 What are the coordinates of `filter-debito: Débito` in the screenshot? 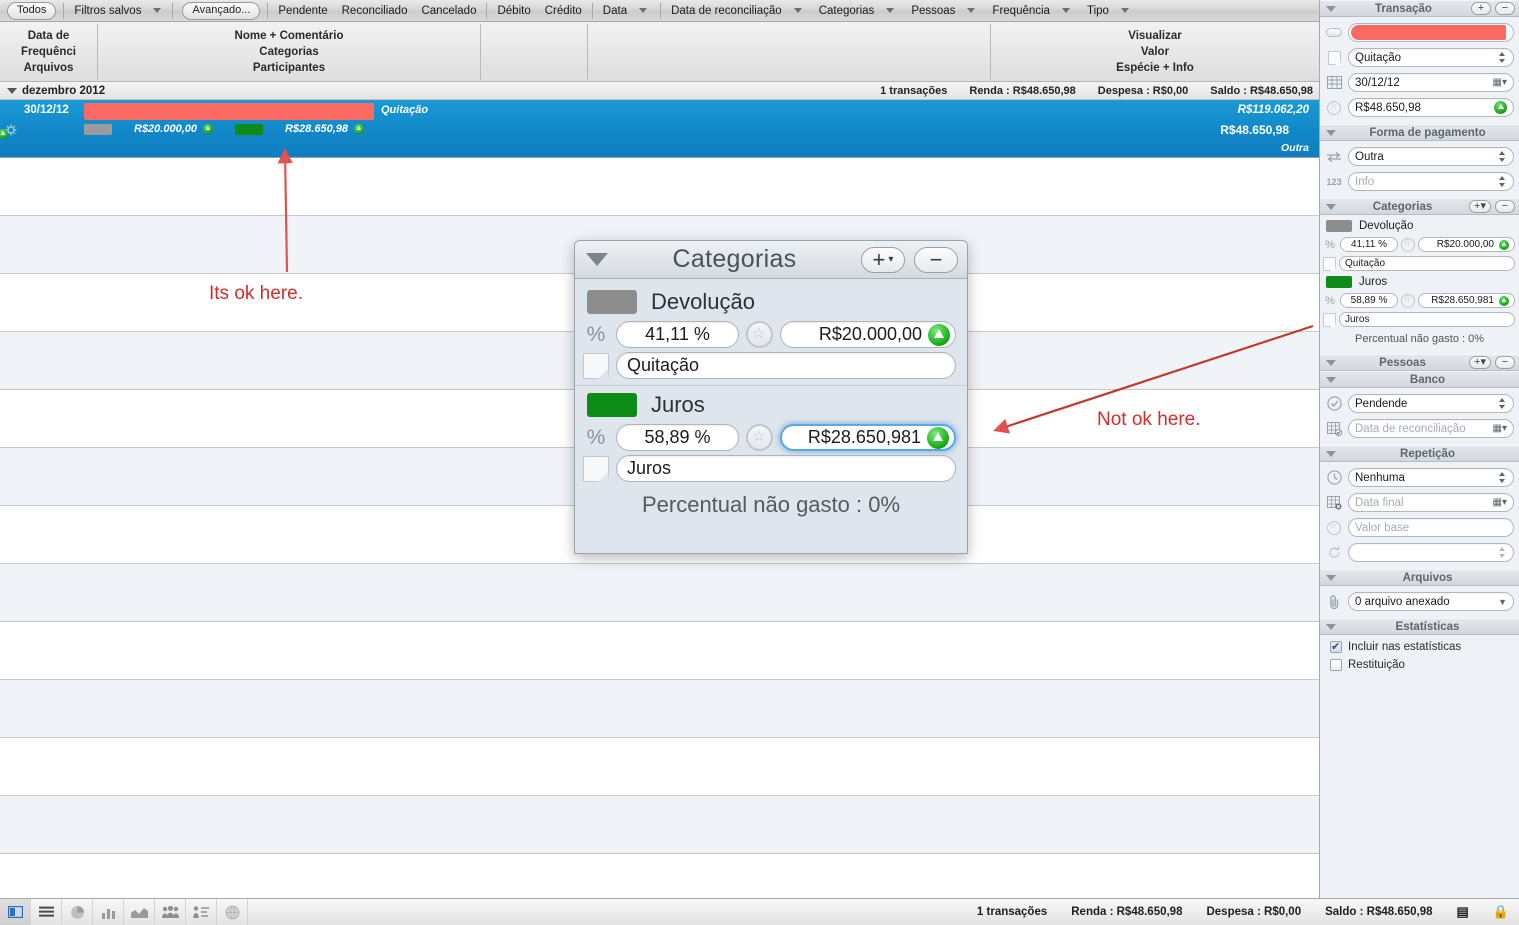 It's located at (513, 11).